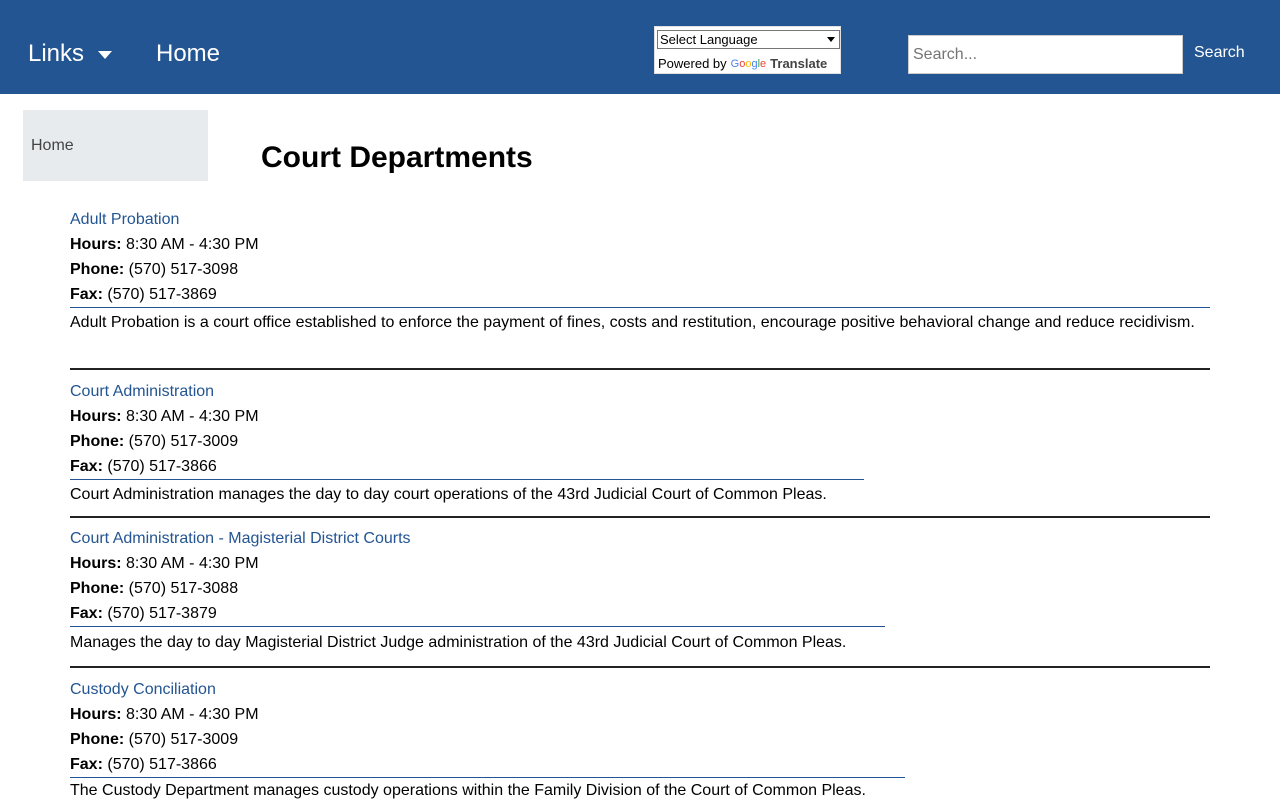 Image resolution: width=1280 pixels, height=800 pixels. Describe the element at coordinates (1045, 54) in the screenshot. I see `search-input` at that location.